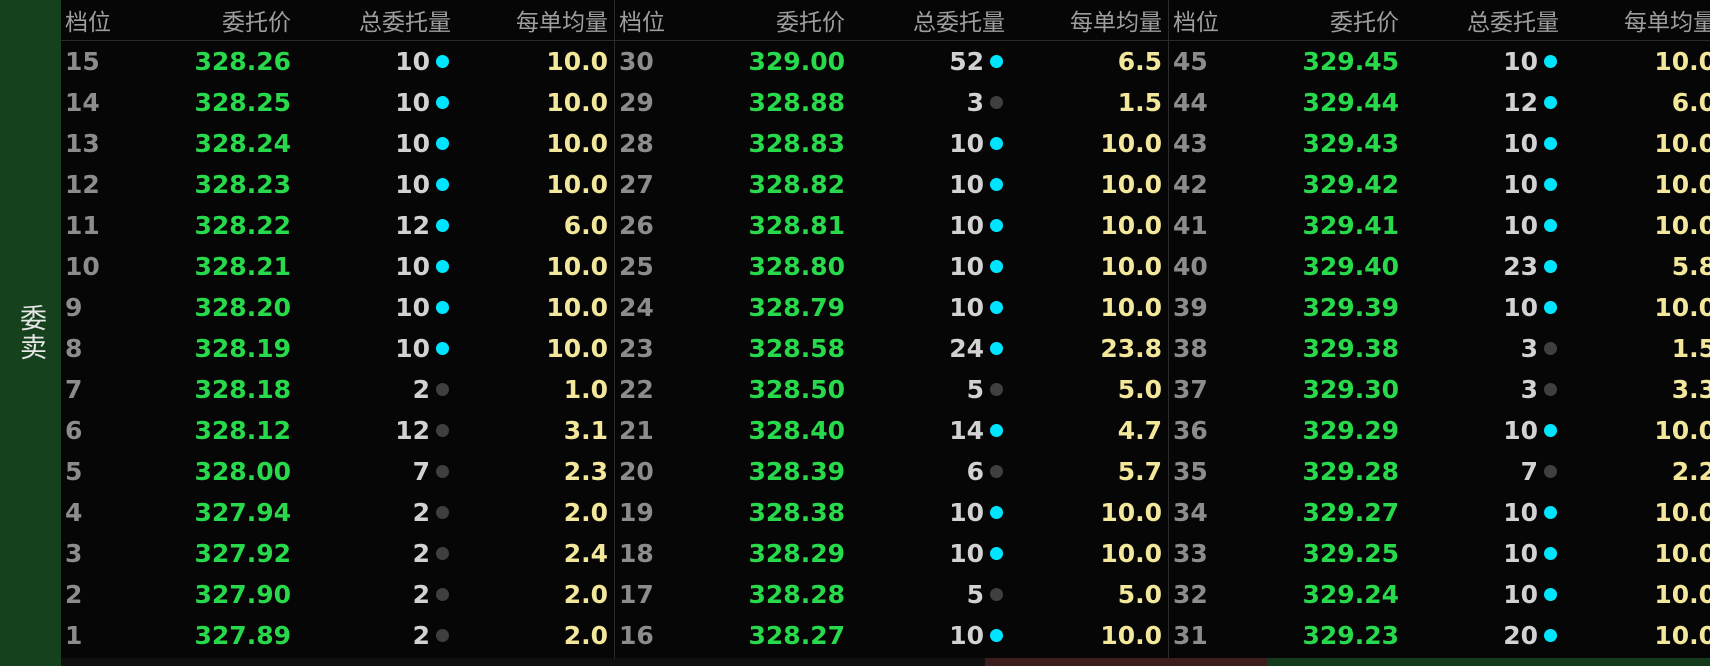 The width and height of the screenshot is (1710, 666). Describe the element at coordinates (636, 430) in the screenshot. I see `level-cell: 21` at that location.